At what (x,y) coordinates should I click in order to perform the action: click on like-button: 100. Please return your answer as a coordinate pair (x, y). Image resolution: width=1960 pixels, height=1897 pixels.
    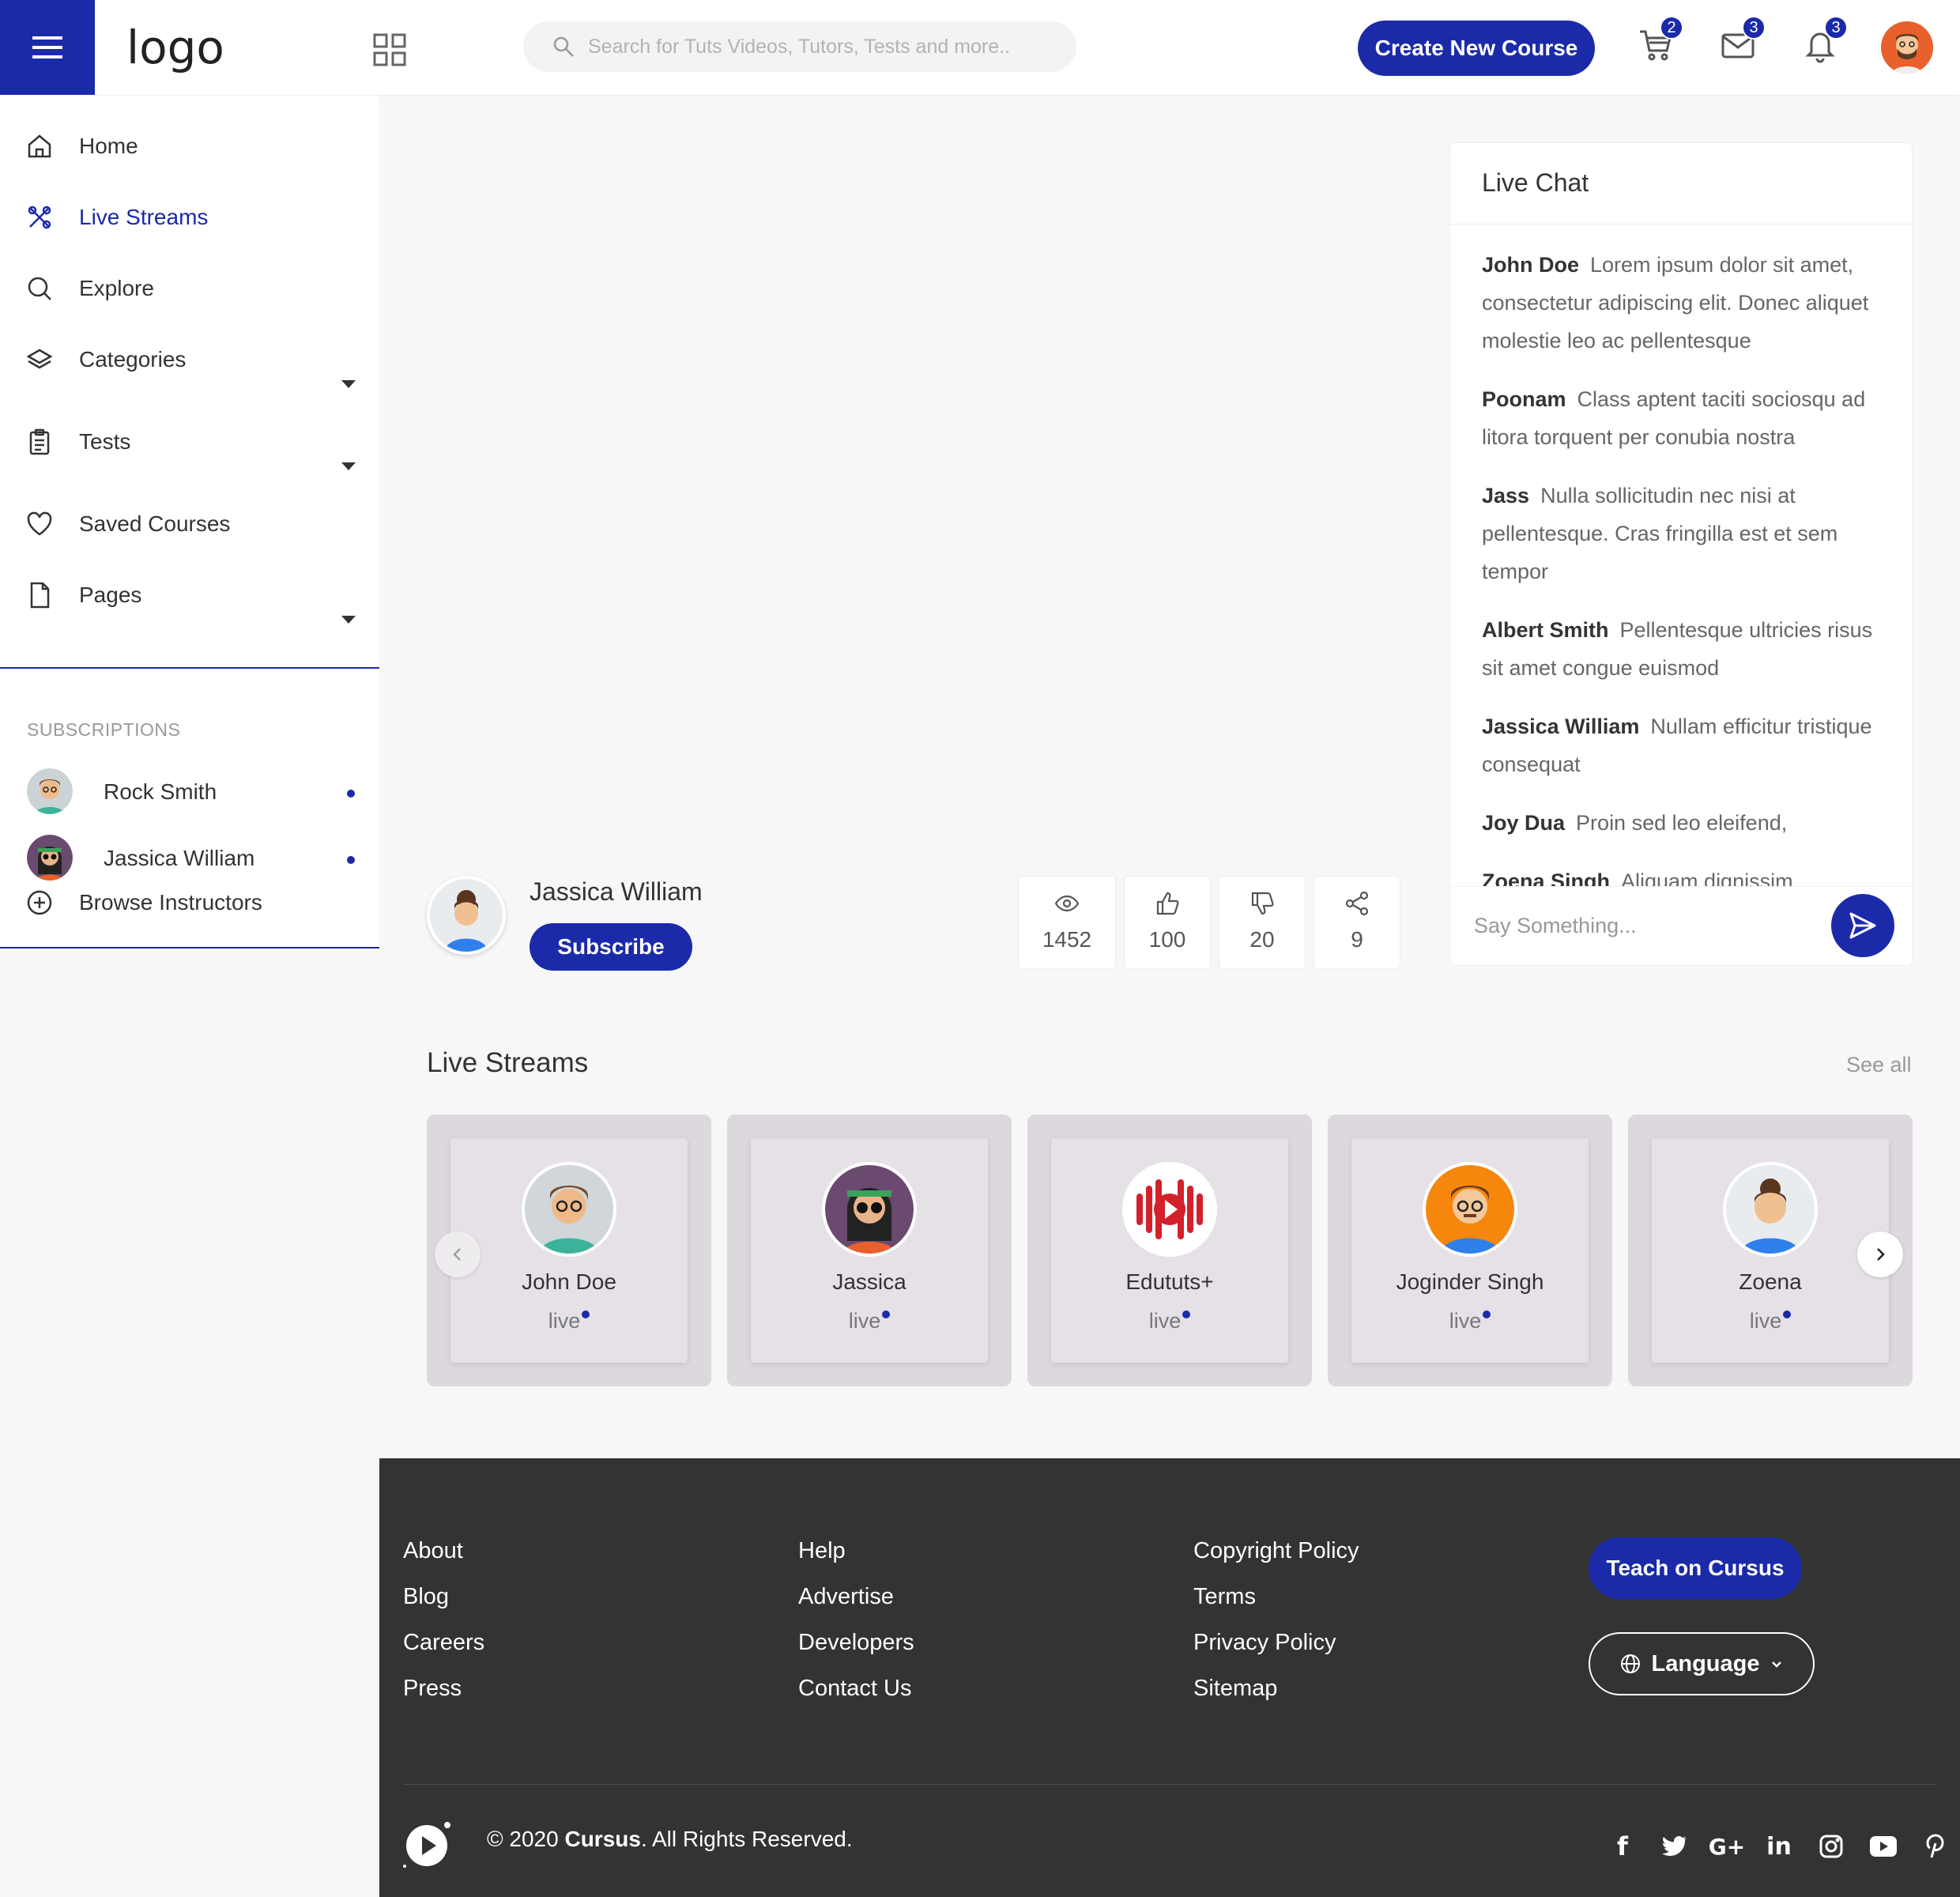
    Looking at the image, I should click on (1167, 922).